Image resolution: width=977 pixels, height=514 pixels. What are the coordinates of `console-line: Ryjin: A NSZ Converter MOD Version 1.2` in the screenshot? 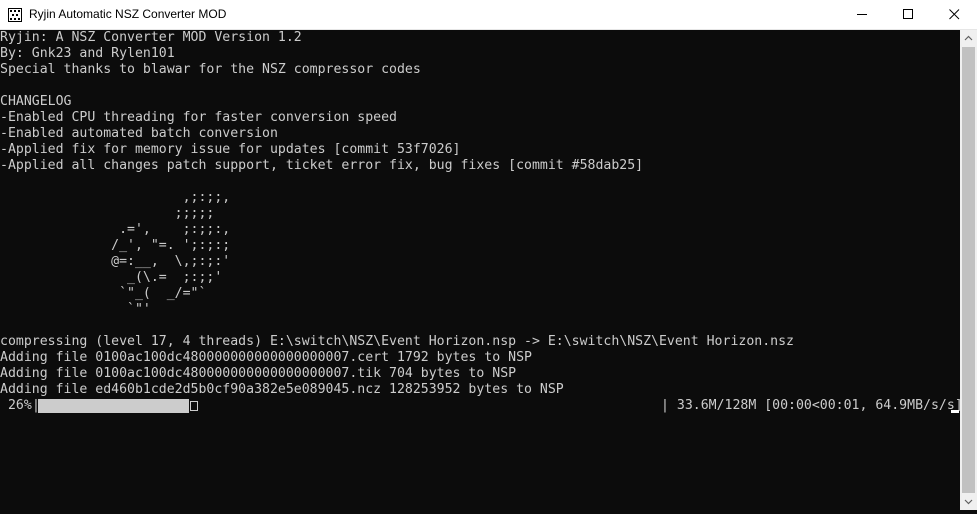 It's located at (151, 37).